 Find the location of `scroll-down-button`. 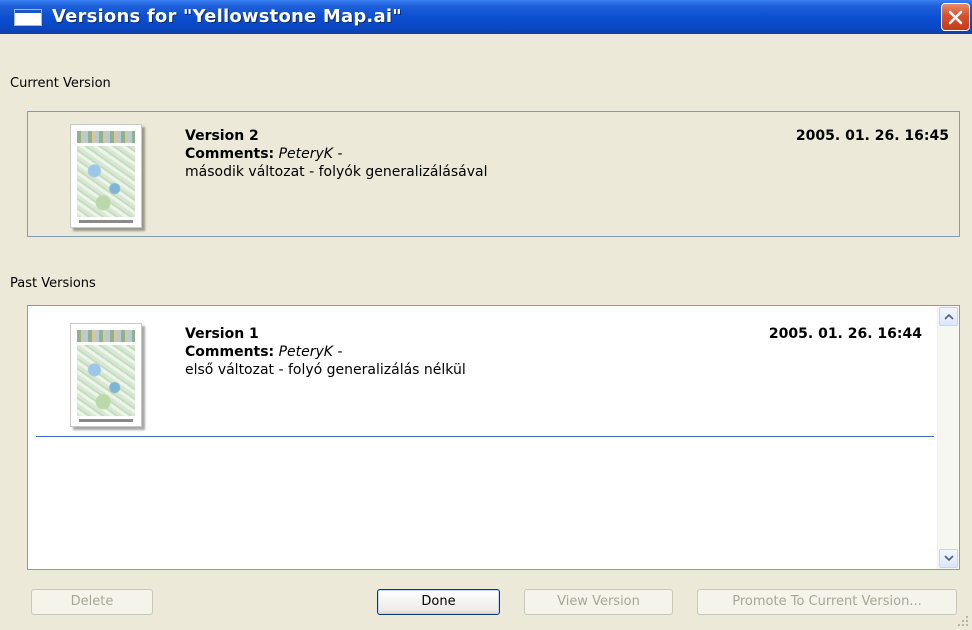

scroll-down-button is located at coordinates (948, 558).